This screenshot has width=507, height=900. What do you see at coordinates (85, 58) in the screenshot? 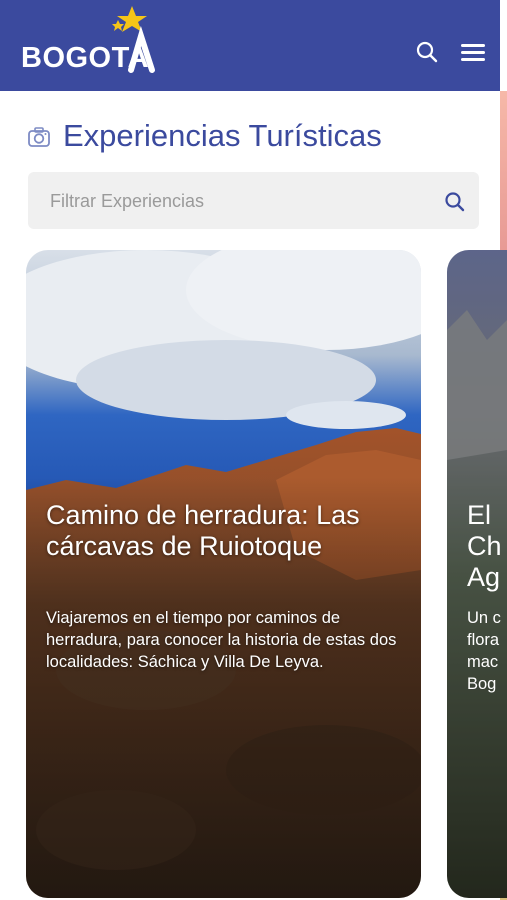
I see `brand-name: BOGOTA` at bounding box center [85, 58].